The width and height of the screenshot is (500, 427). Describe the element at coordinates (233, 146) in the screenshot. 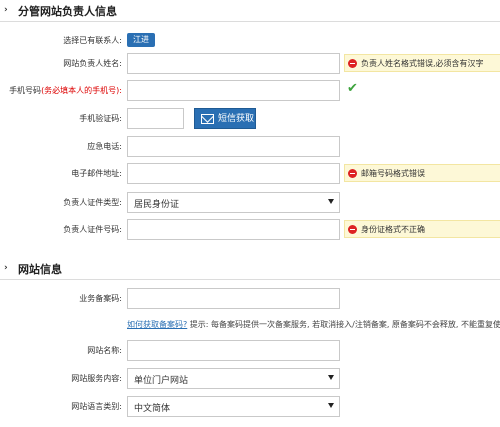

I see `emergency-phone-input` at that location.